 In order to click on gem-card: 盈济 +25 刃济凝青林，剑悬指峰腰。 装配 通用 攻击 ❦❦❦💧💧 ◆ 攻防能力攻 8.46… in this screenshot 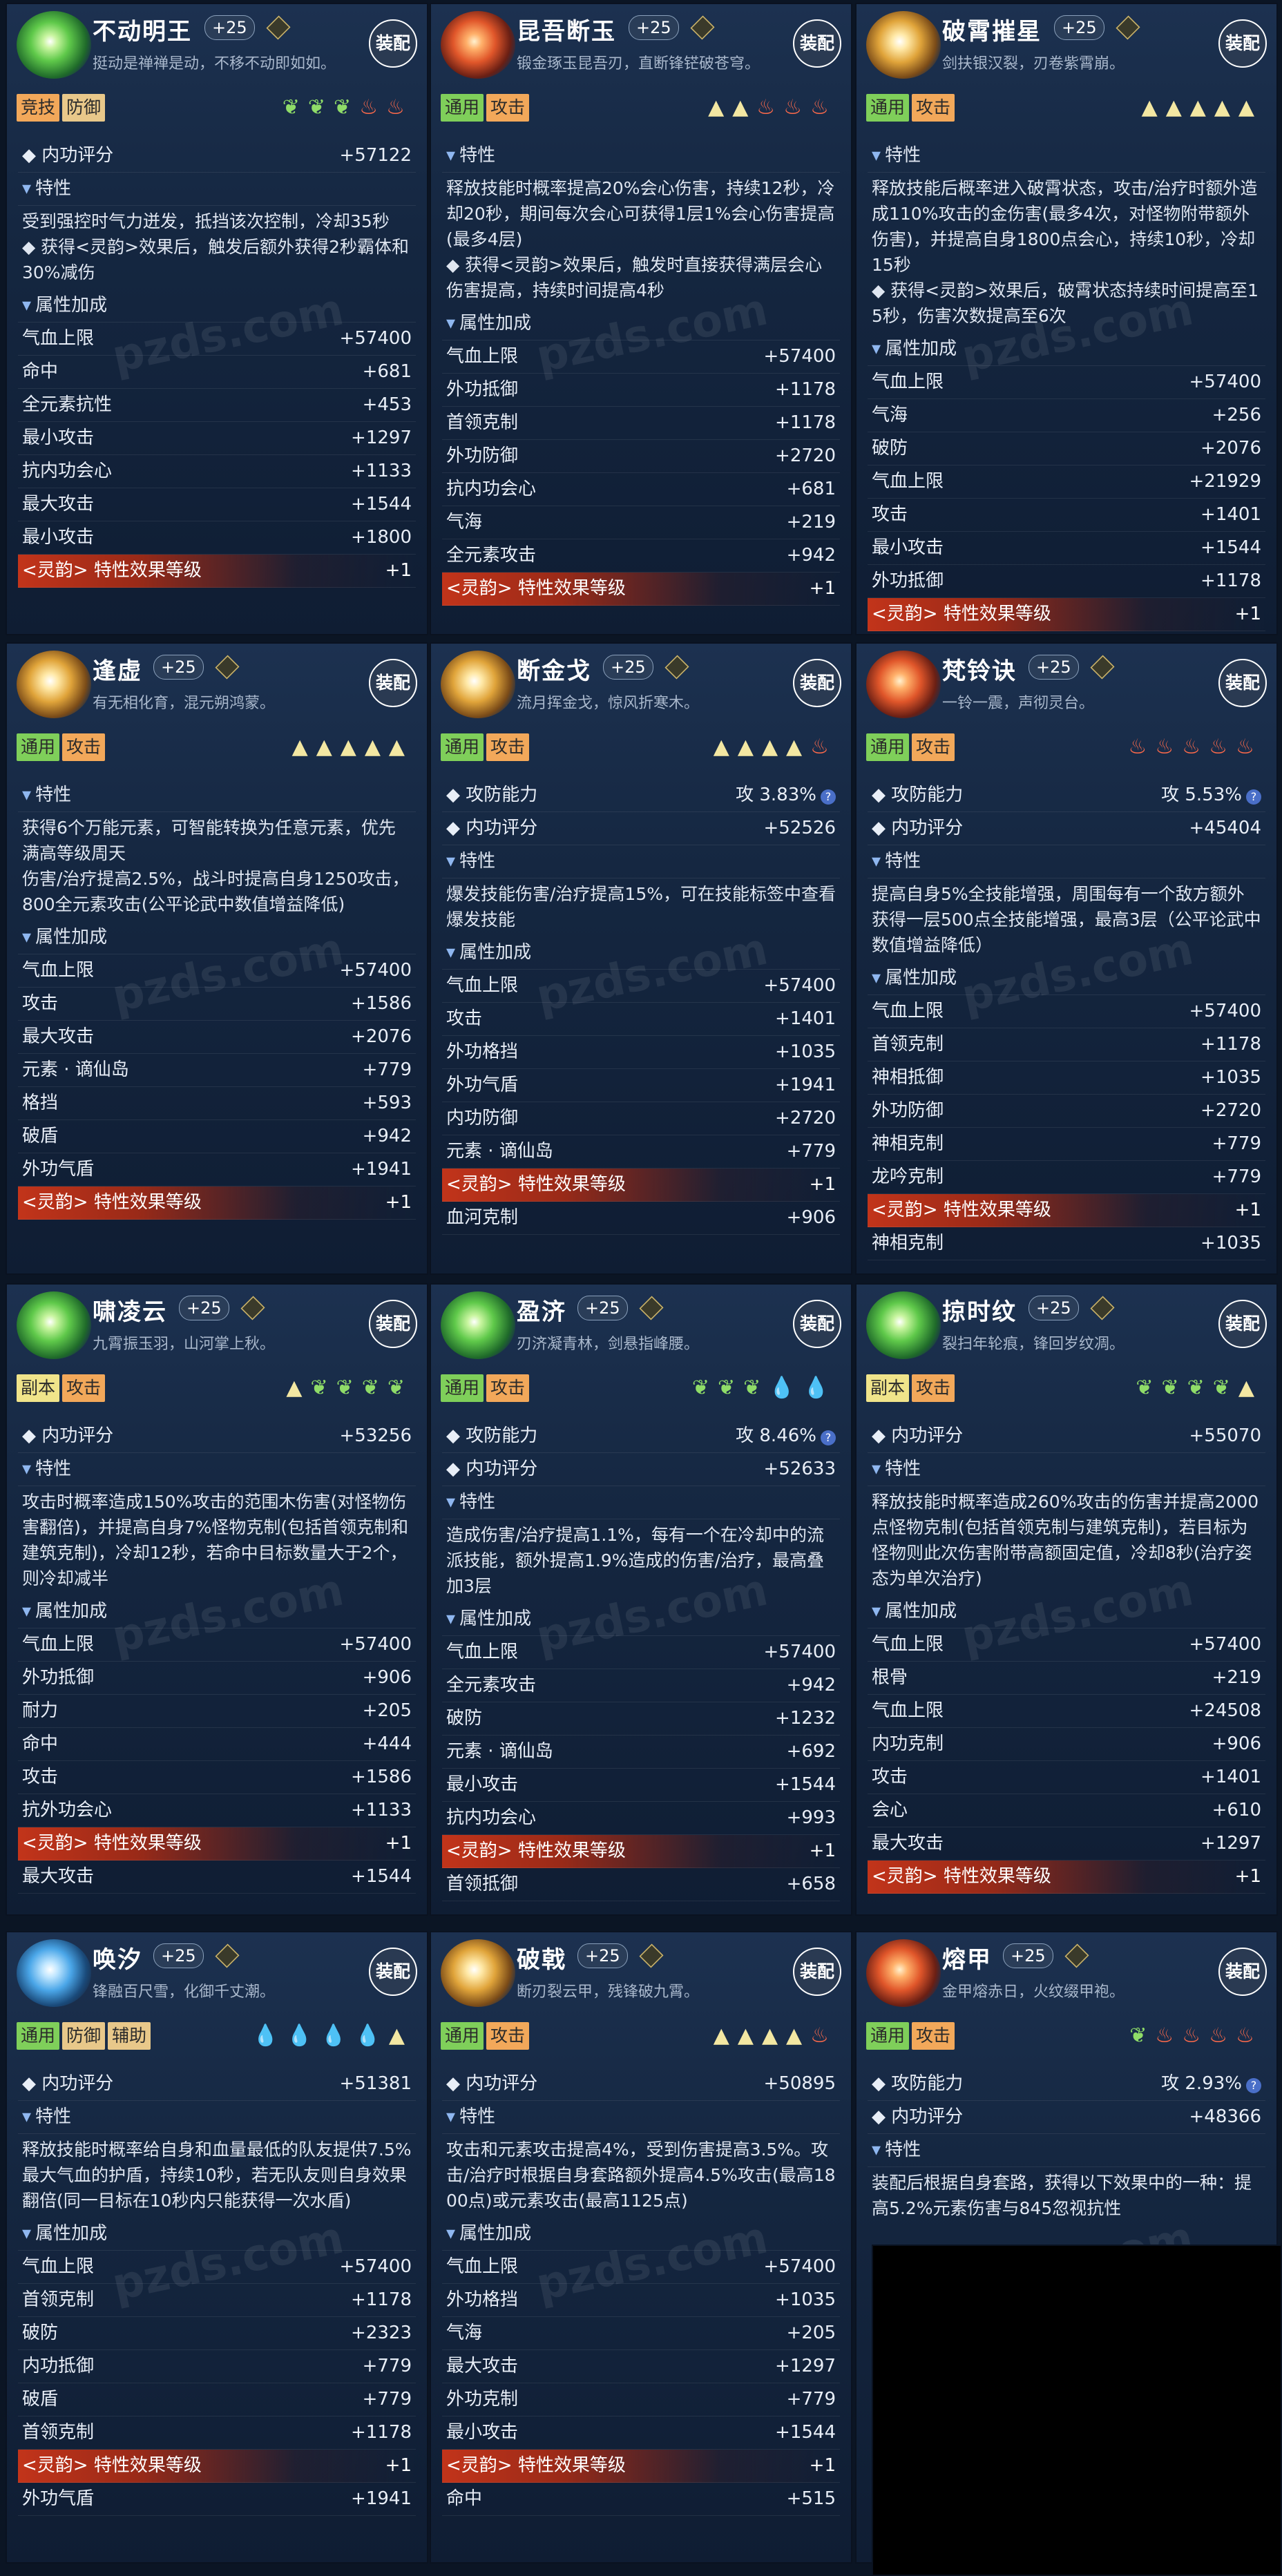, I will do `click(641, 1599)`.